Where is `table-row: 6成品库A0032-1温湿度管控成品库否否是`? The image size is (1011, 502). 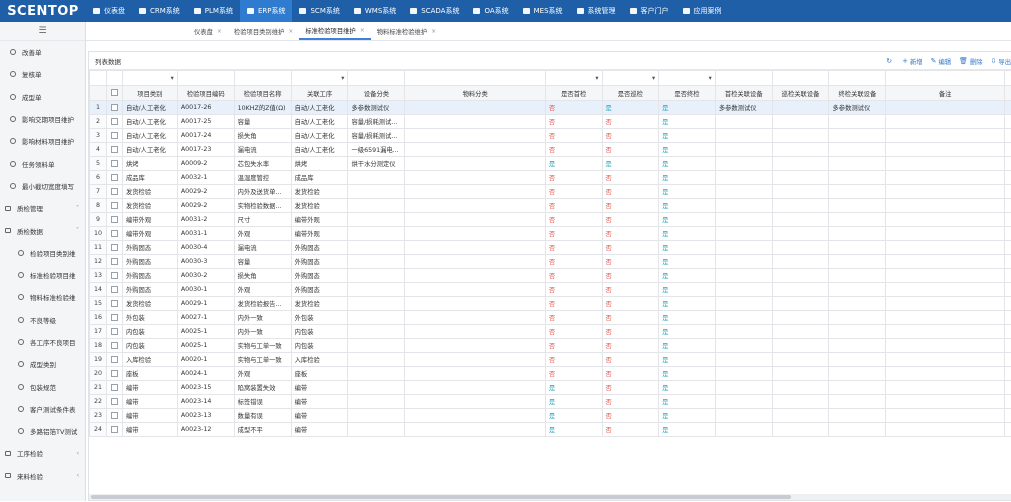
table-row: 6成品库A0032-1温湿度管控成品库否否是 is located at coordinates (550, 178).